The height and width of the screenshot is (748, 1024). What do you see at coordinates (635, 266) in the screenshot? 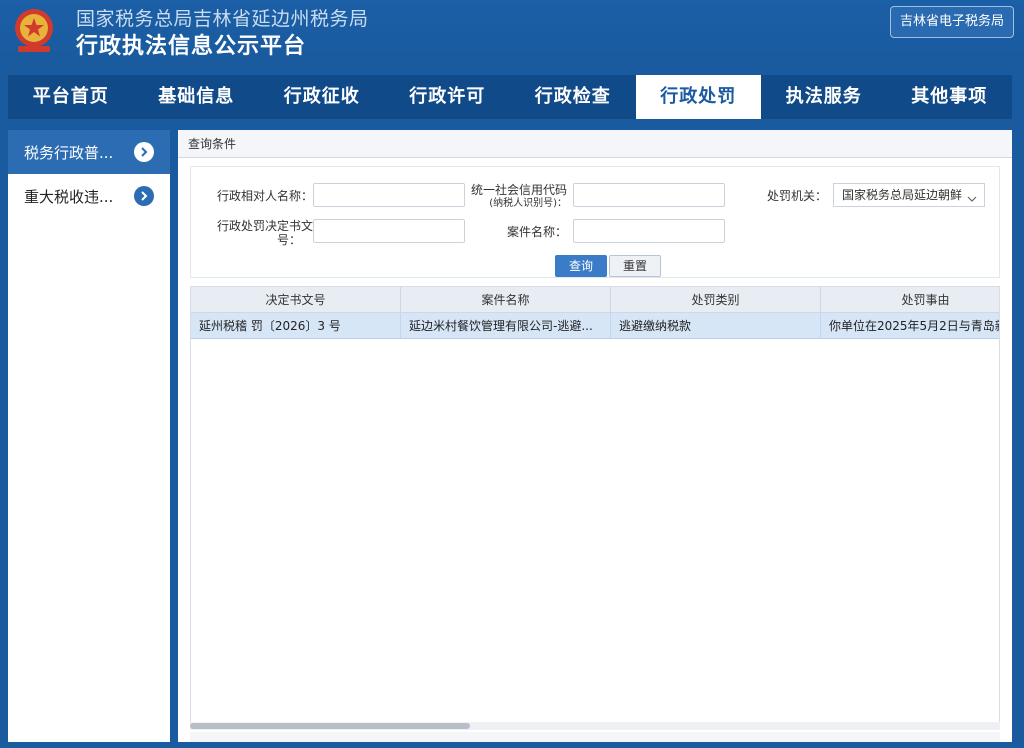
I see `reset-button: 重置` at bounding box center [635, 266].